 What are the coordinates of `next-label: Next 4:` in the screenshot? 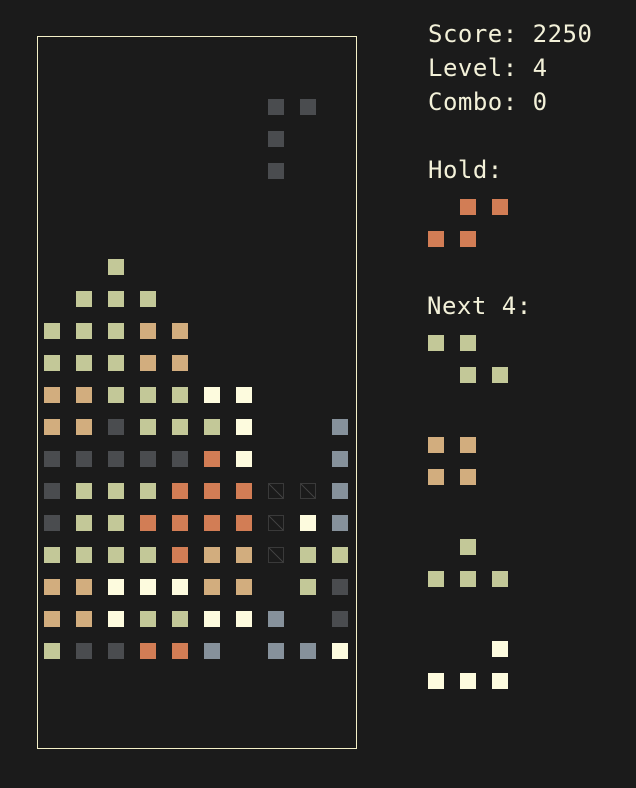 It's located at (479, 306).